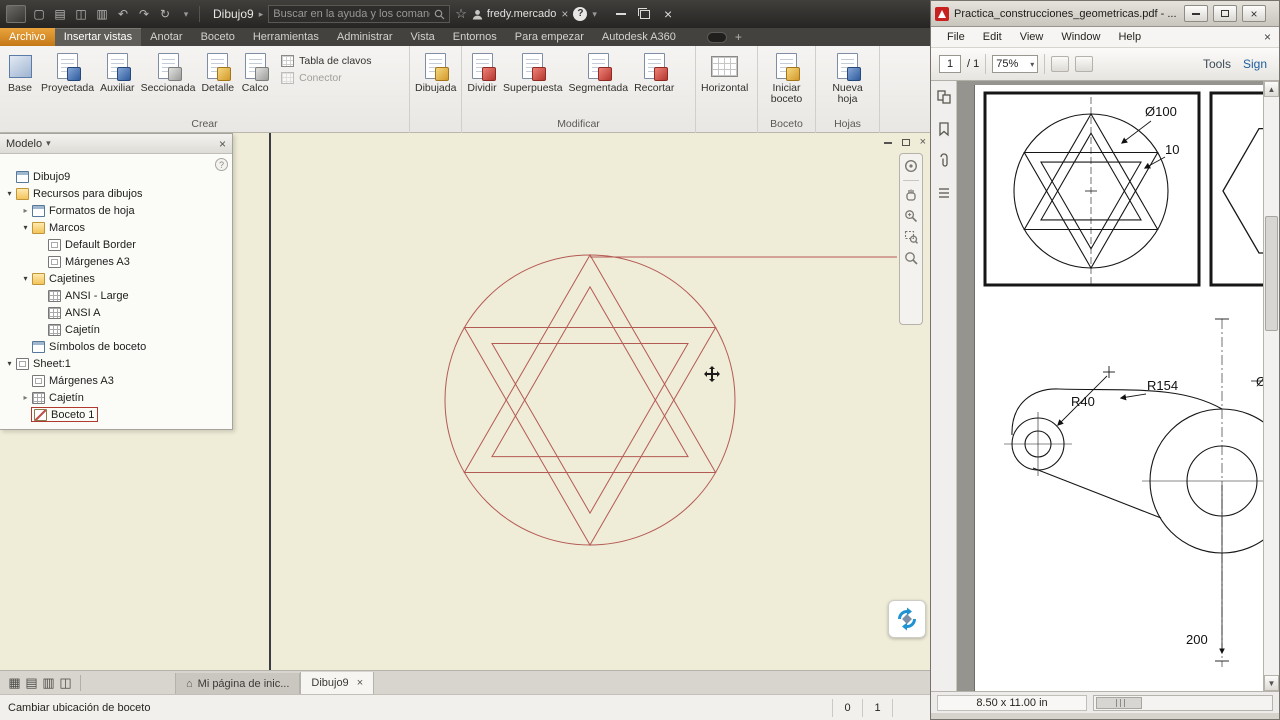 This screenshot has width=1280, height=720. What do you see at coordinates (286, 37) in the screenshot?
I see `tab-herramientas: Herramientas` at bounding box center [286, 37].